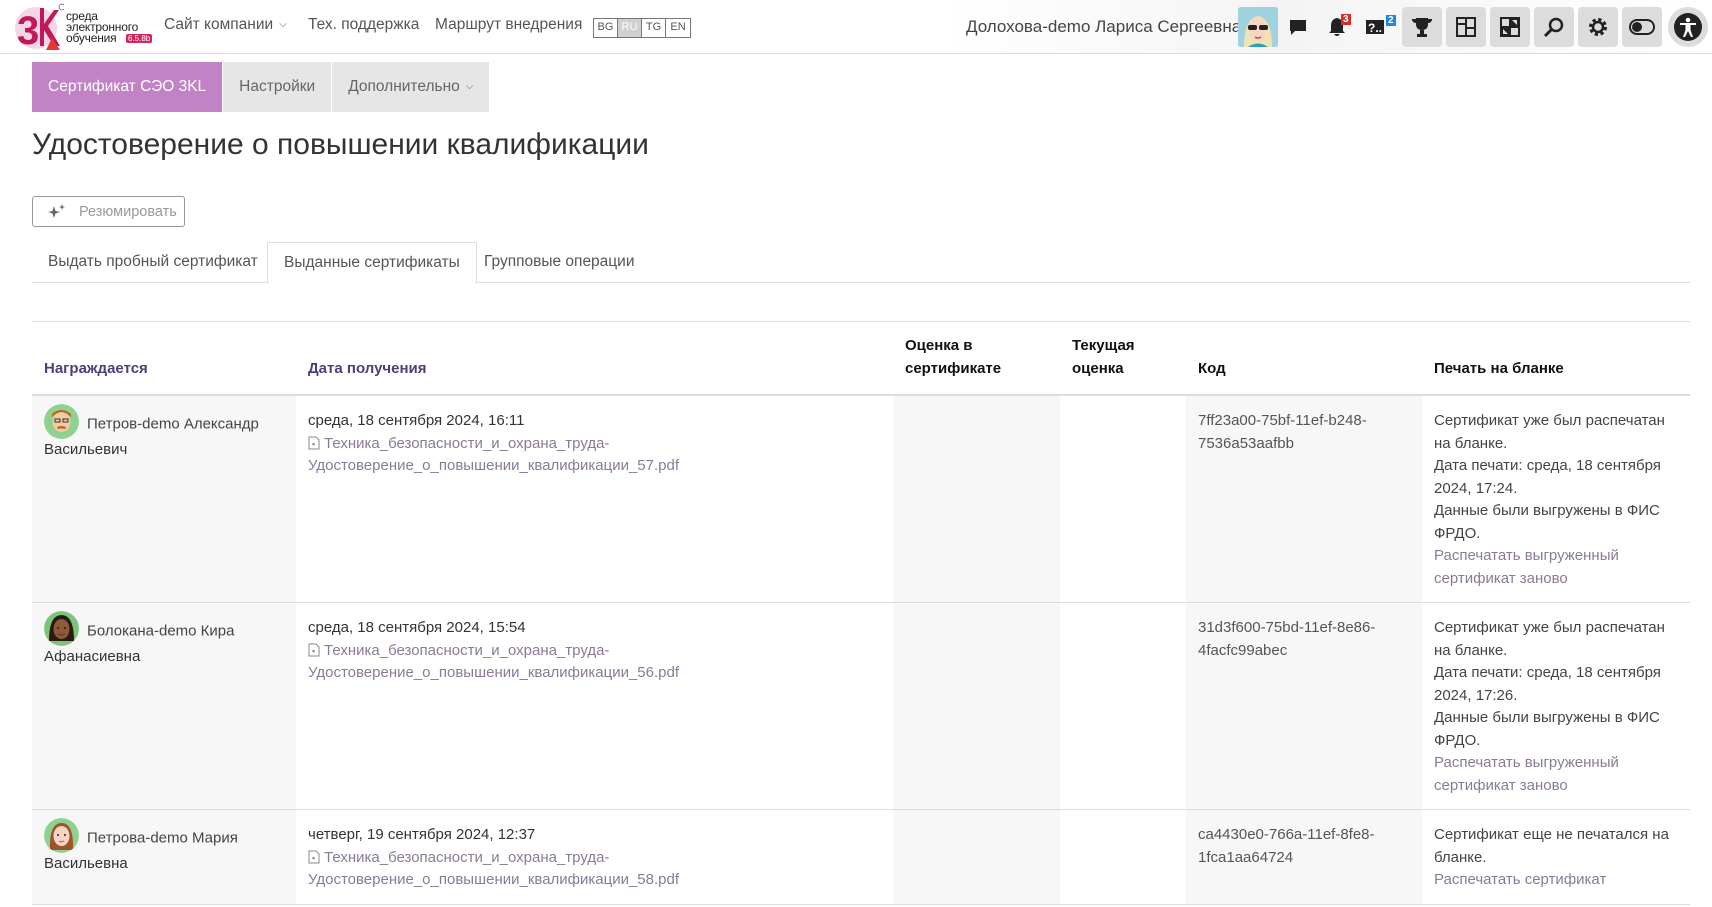 The image size is (1712, 907). What do you see at coordinates (128, 211) in the screenshot?
I see `summarize-label: Резюмировать` at bounding box center [128, 211].